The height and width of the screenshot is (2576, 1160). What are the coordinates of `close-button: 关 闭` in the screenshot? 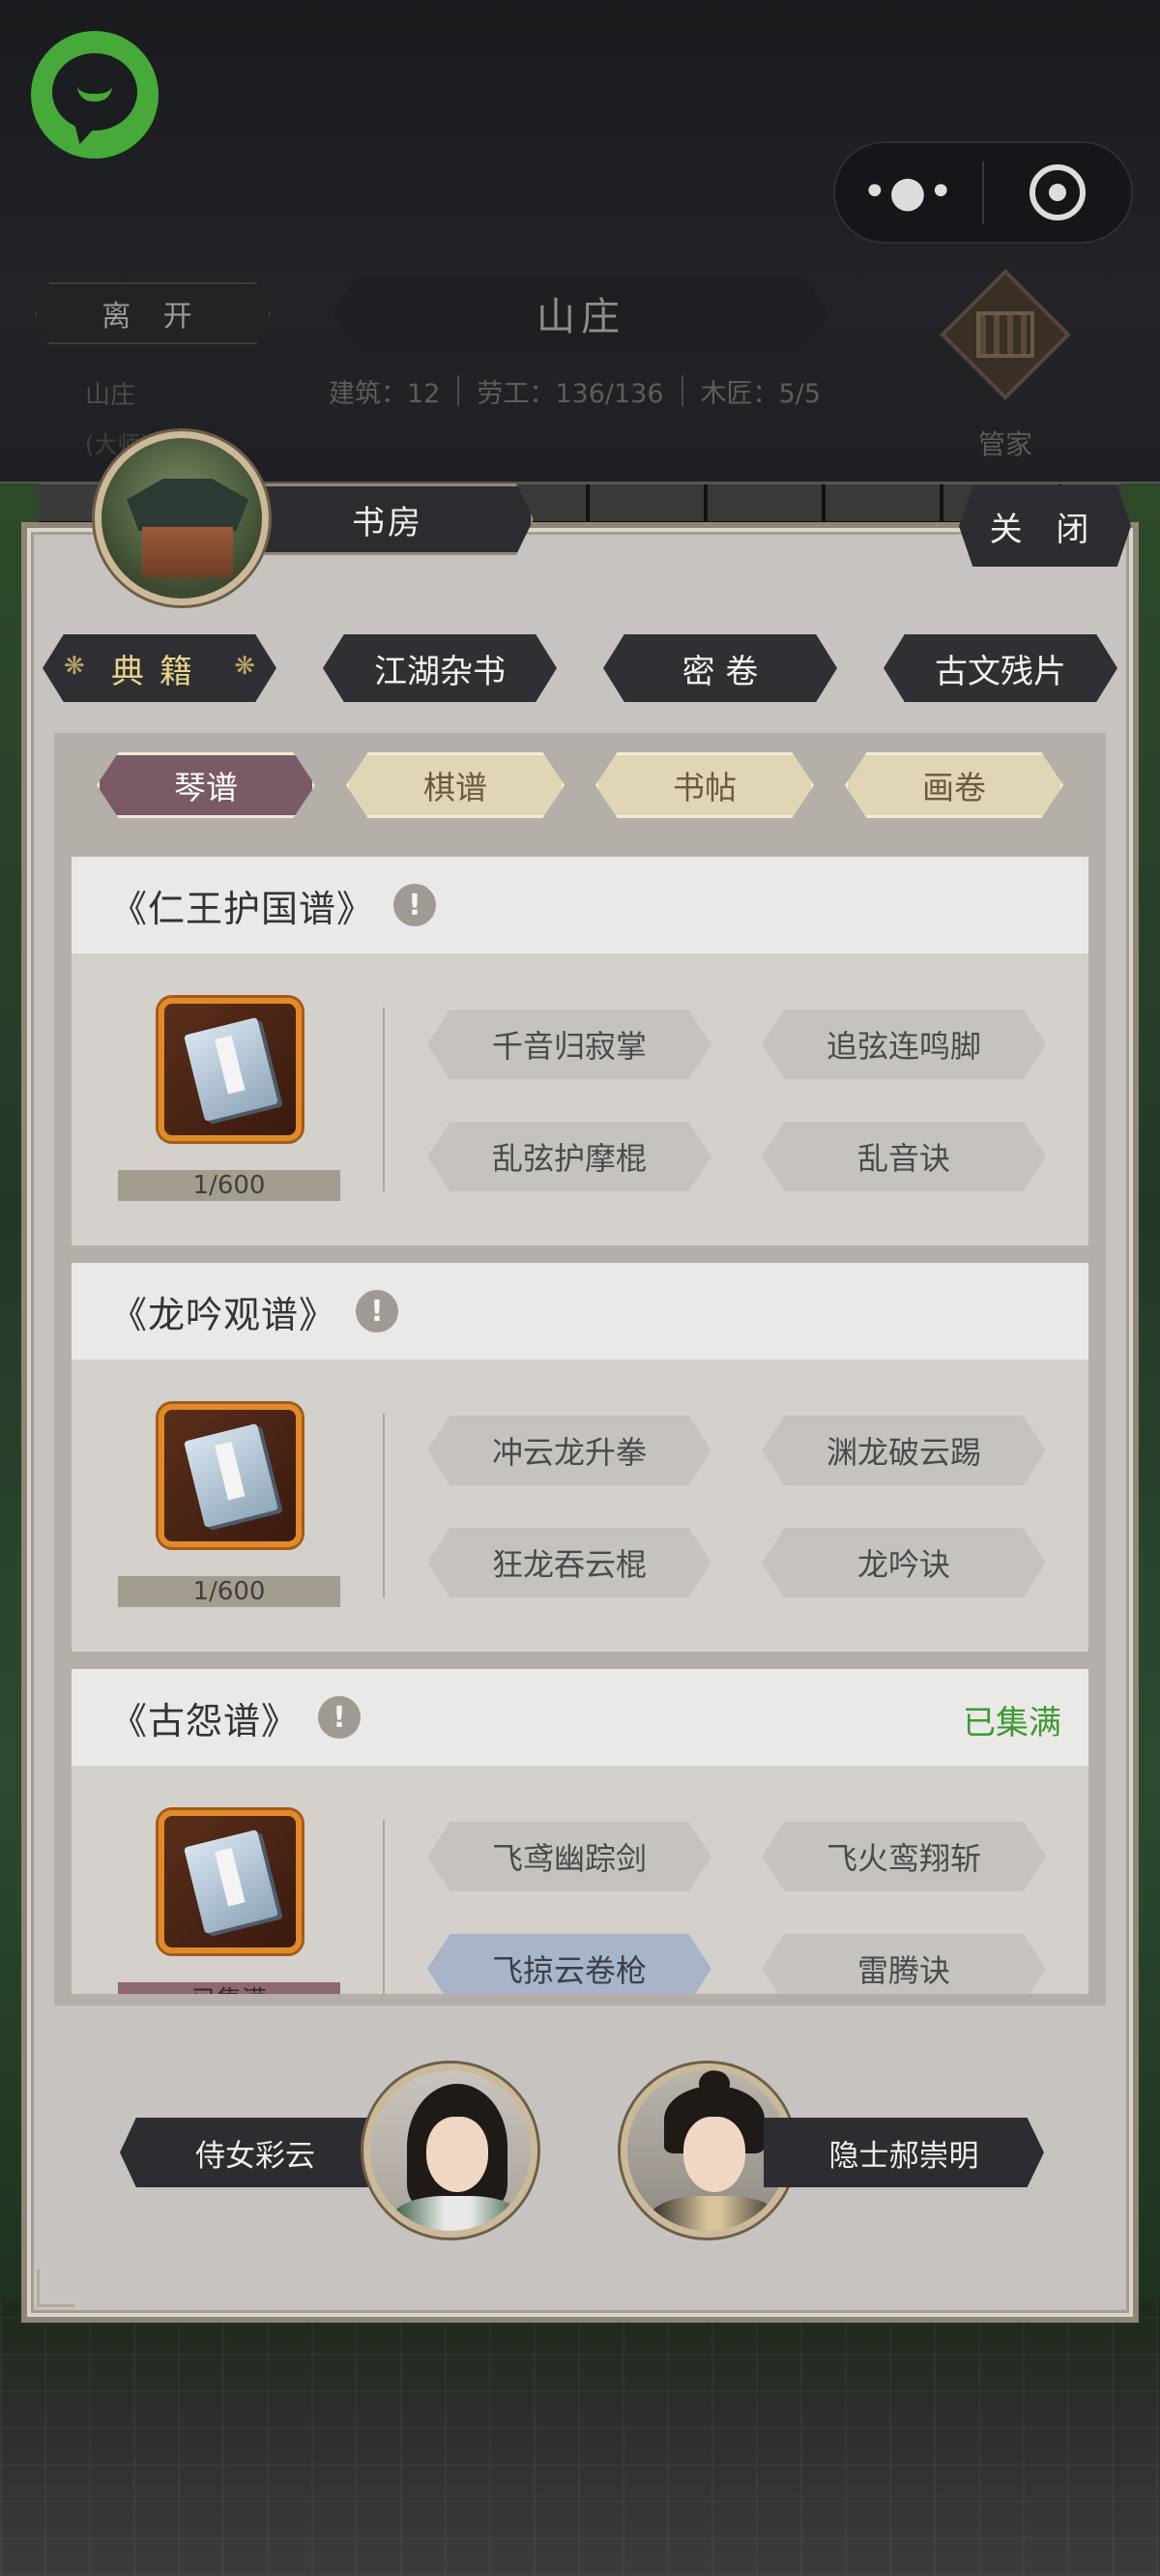 It's located at (1045, 526).